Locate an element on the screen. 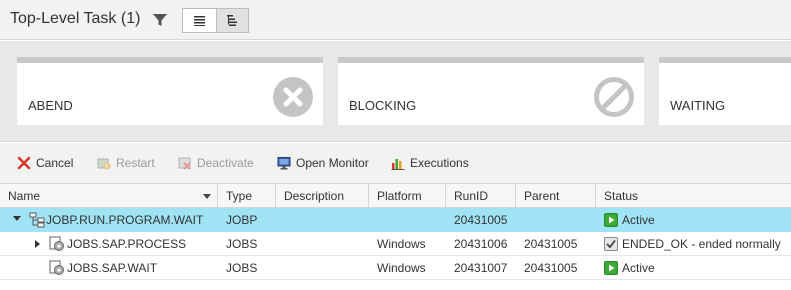 Image resolution: width=791 pixels, height=290 pixels. cell-runid: 20431005 is located at coordinates (481, 220).